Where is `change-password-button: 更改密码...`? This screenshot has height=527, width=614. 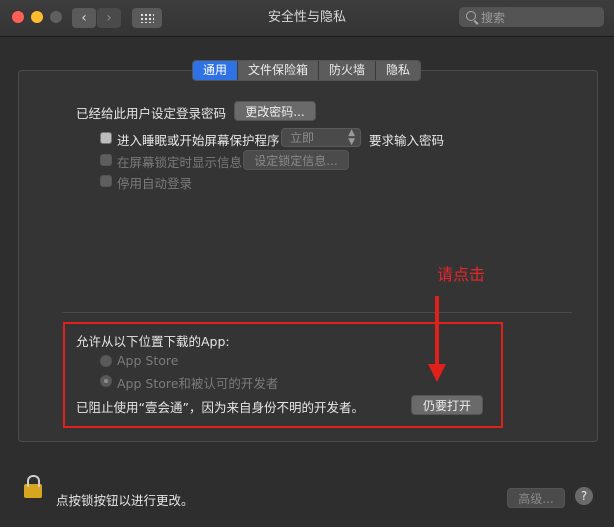
change-password-button: 更改密码... is located at coordinates (275, 111).